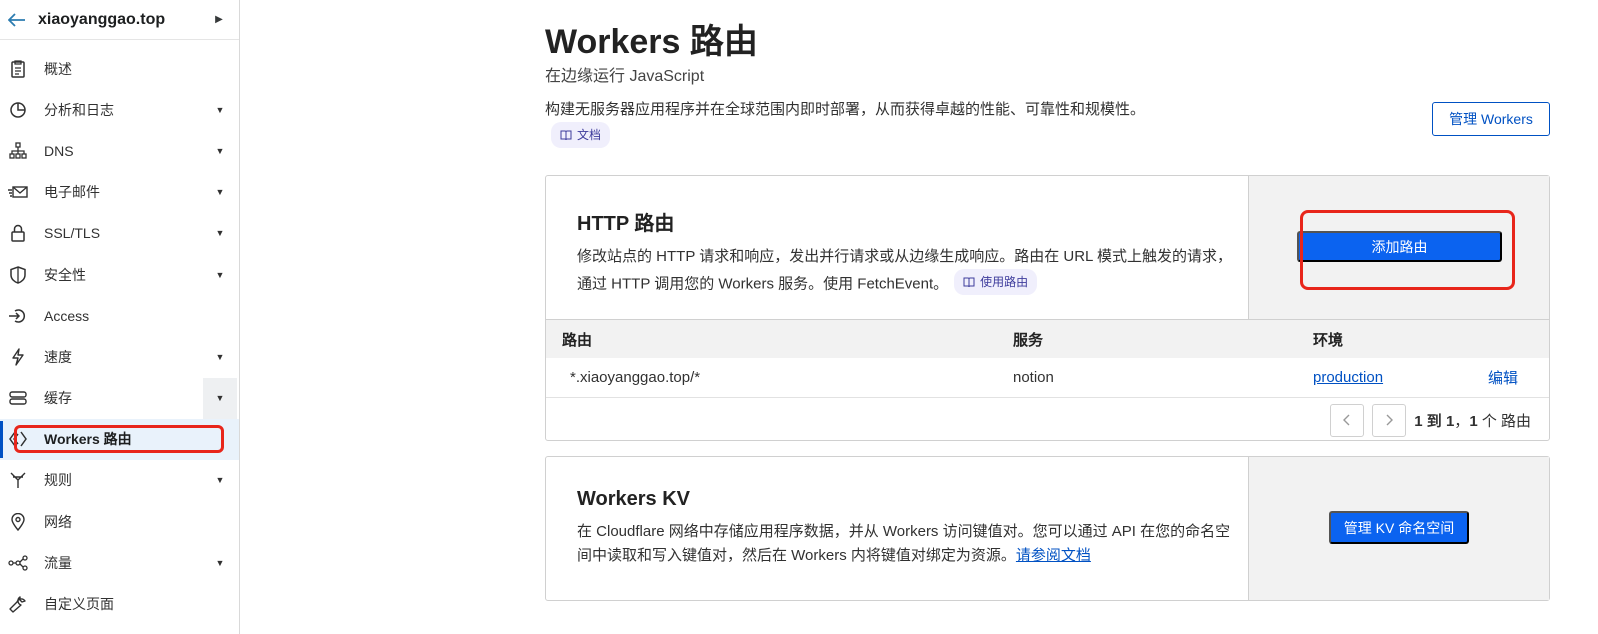  I want to click on docs-link: 文档, so click(581, 135).